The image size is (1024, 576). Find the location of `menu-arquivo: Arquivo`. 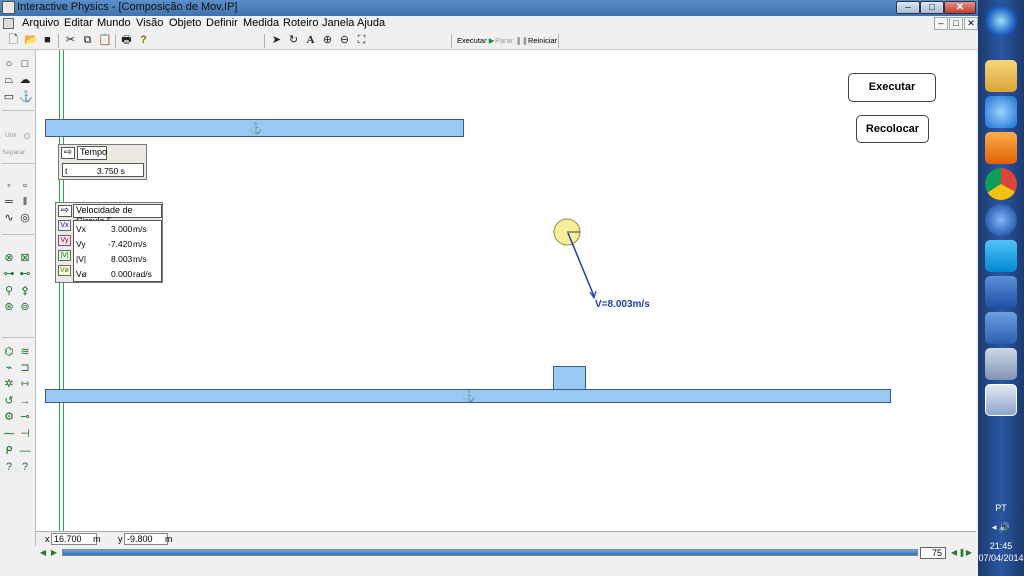

menu-arquivo: Arquivo is located at coordinates (40, 23).